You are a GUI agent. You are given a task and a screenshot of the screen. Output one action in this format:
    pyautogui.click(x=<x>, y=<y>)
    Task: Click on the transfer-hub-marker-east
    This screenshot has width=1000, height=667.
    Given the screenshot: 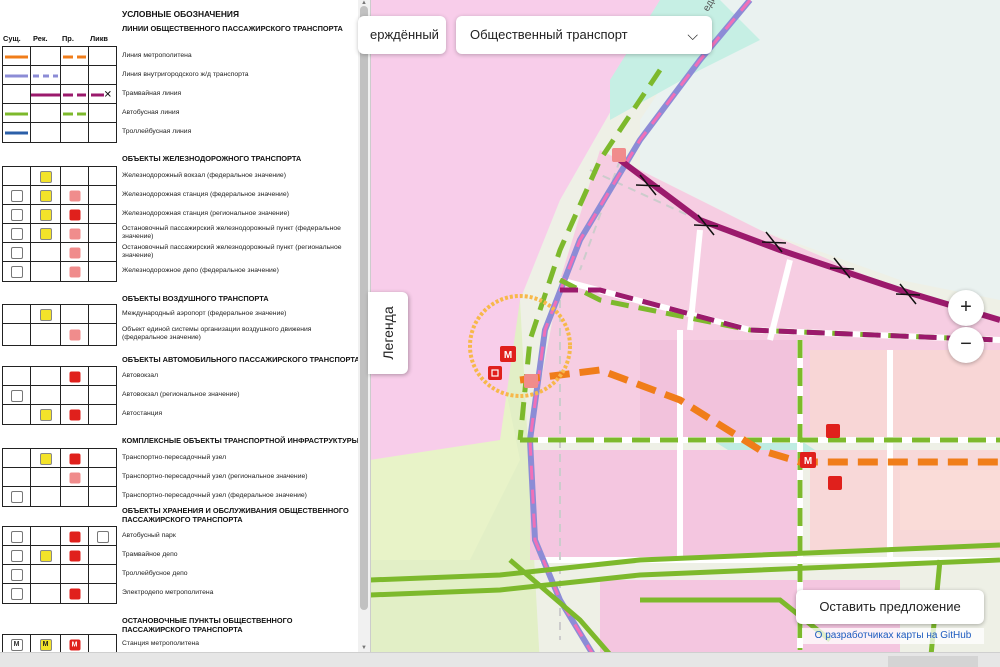 What is the action you would take?
    pyautogui.click(x=833, y=431)
    